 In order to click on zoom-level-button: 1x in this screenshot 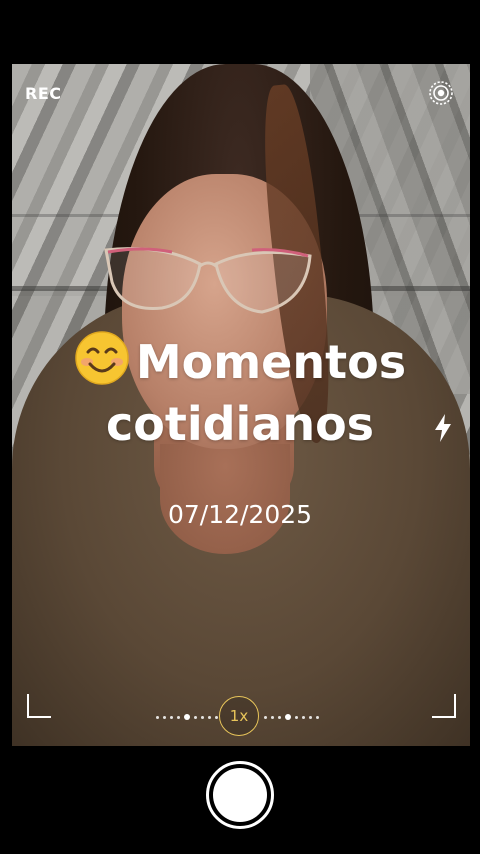, I will do `click(239, 716)`.